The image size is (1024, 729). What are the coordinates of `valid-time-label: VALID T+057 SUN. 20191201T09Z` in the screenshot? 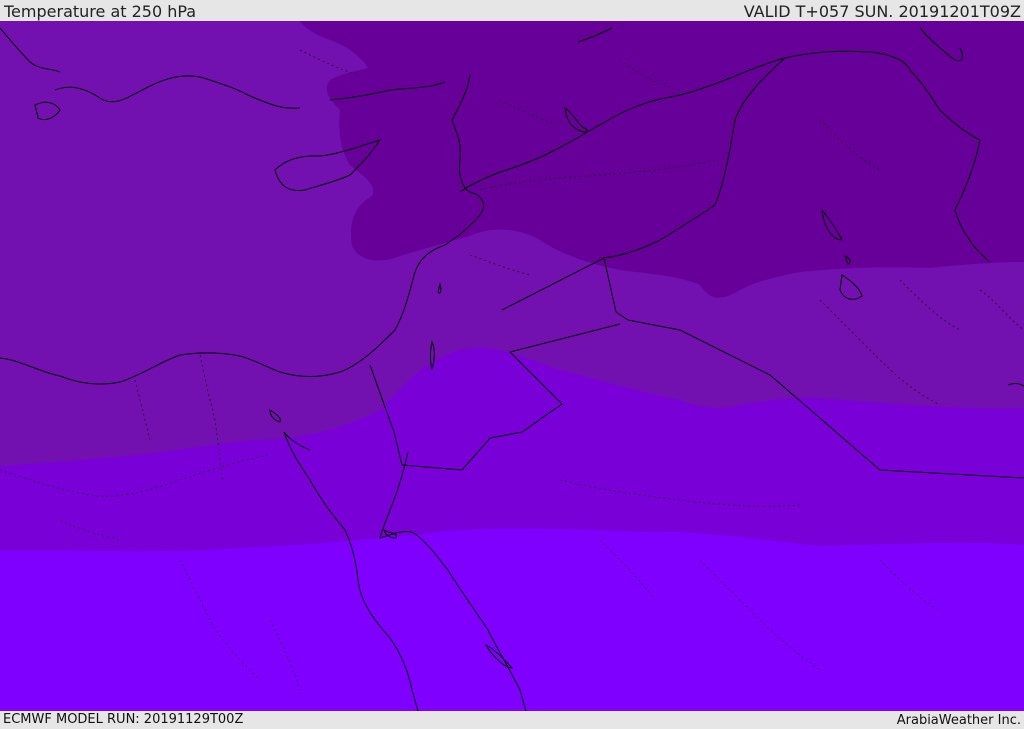 It's located at (882, 11).